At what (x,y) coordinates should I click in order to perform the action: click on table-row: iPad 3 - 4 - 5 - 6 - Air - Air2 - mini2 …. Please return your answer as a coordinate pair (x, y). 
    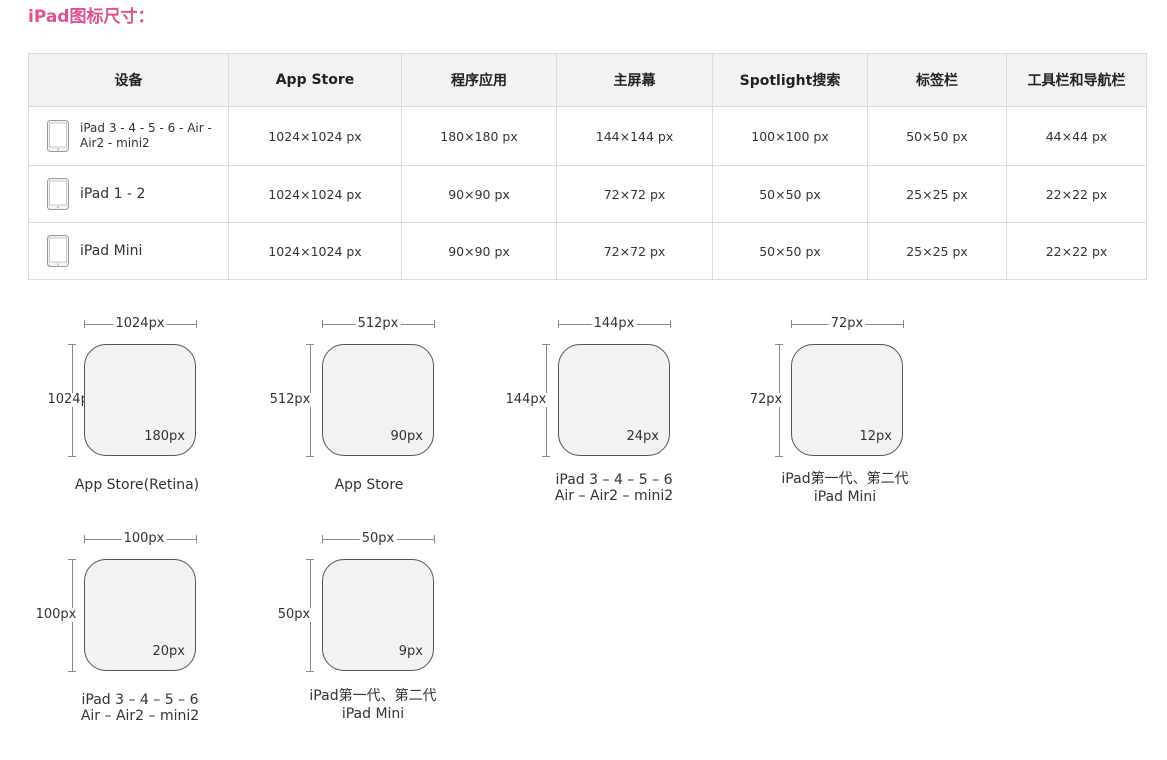
    Looking at the image, I should click on (587, 136).